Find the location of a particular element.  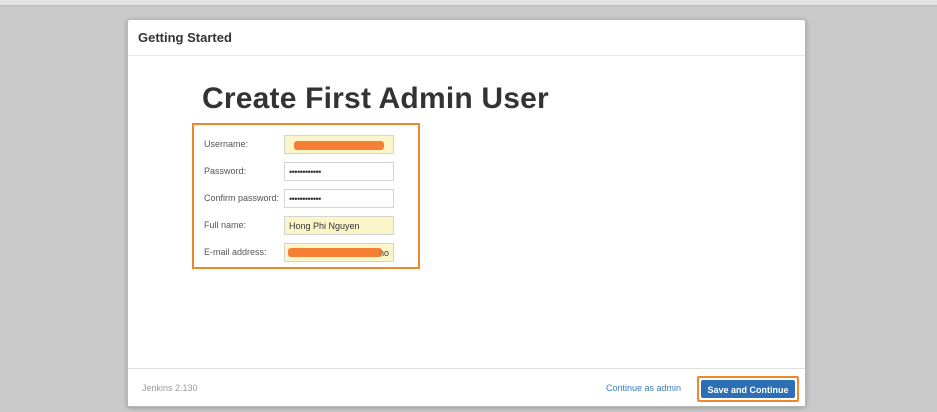

email-row: E-mail address: ho is located at coordinates (307, 253).